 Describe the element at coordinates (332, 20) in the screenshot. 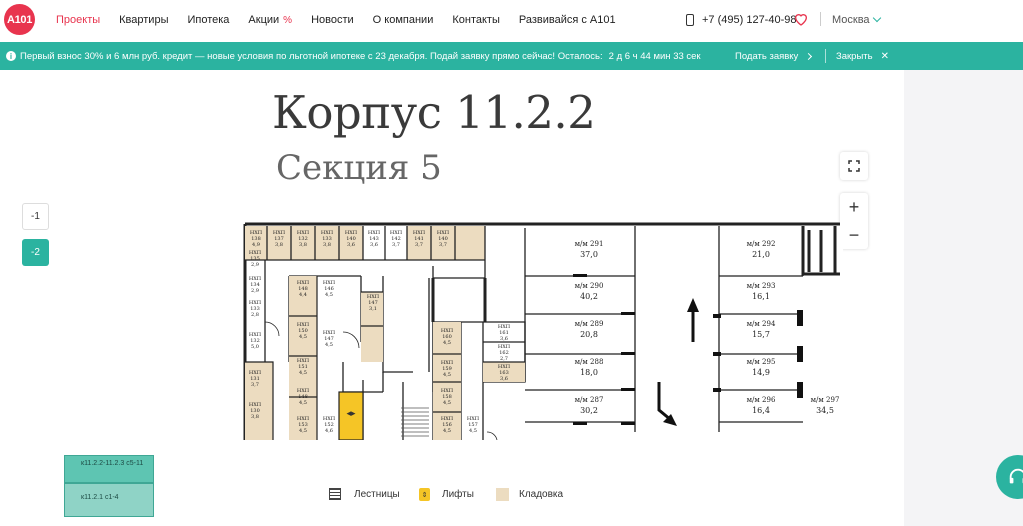

I see `nav-news: Новости` at that location.